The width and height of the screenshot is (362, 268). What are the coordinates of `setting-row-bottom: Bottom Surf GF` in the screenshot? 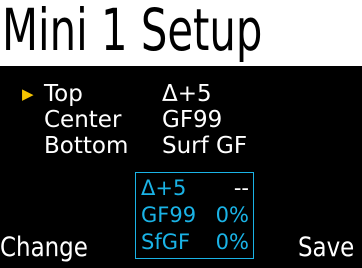 It's located at (181, 146).